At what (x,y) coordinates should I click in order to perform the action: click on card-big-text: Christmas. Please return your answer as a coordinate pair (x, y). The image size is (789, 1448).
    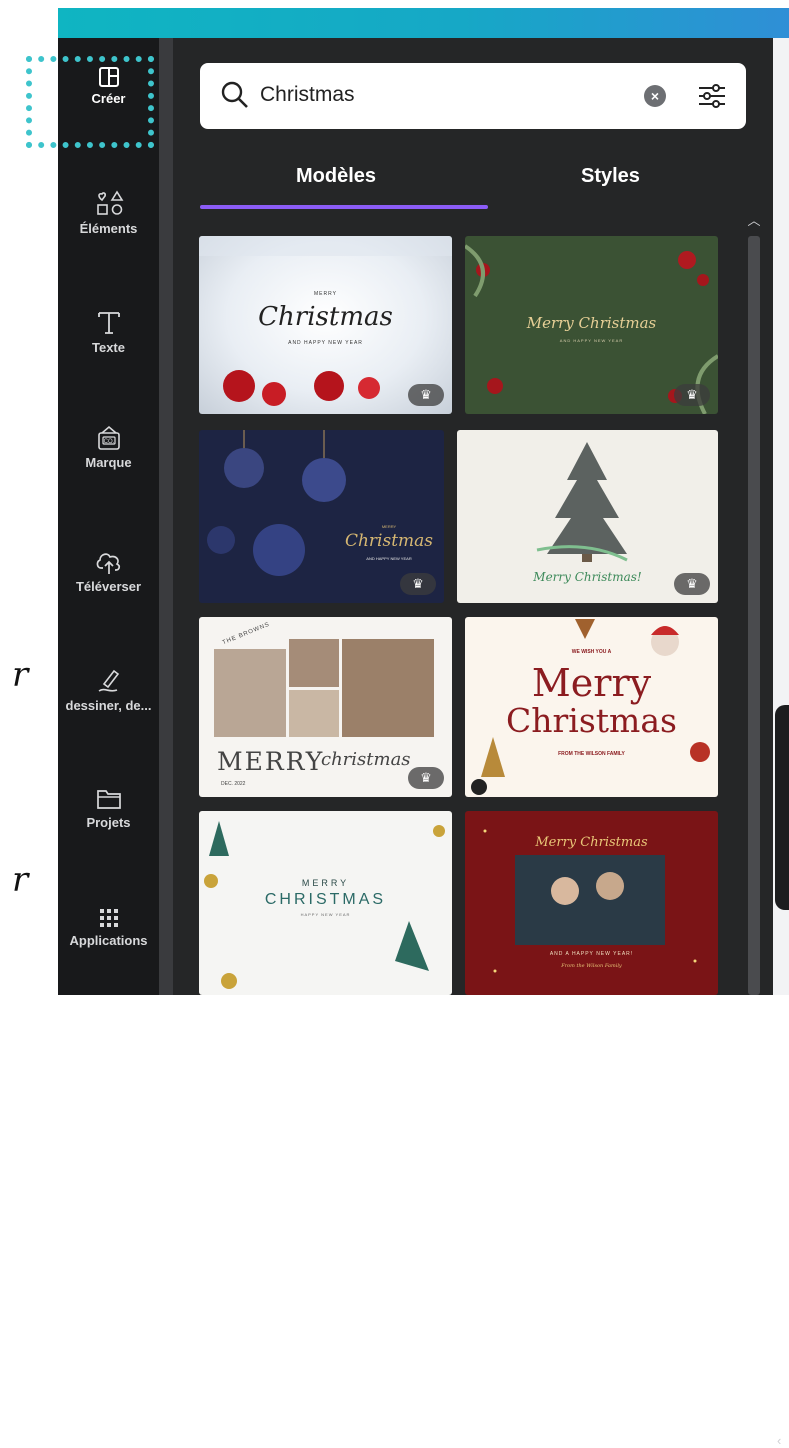
    Looking at the image, I should click on (591, 720).